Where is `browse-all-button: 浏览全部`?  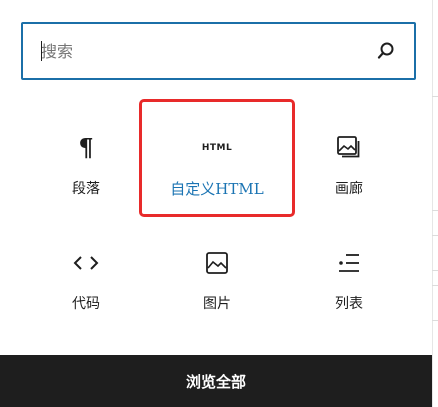 browse-all-button: 浏览全部 is located at coordinates (216, 381).